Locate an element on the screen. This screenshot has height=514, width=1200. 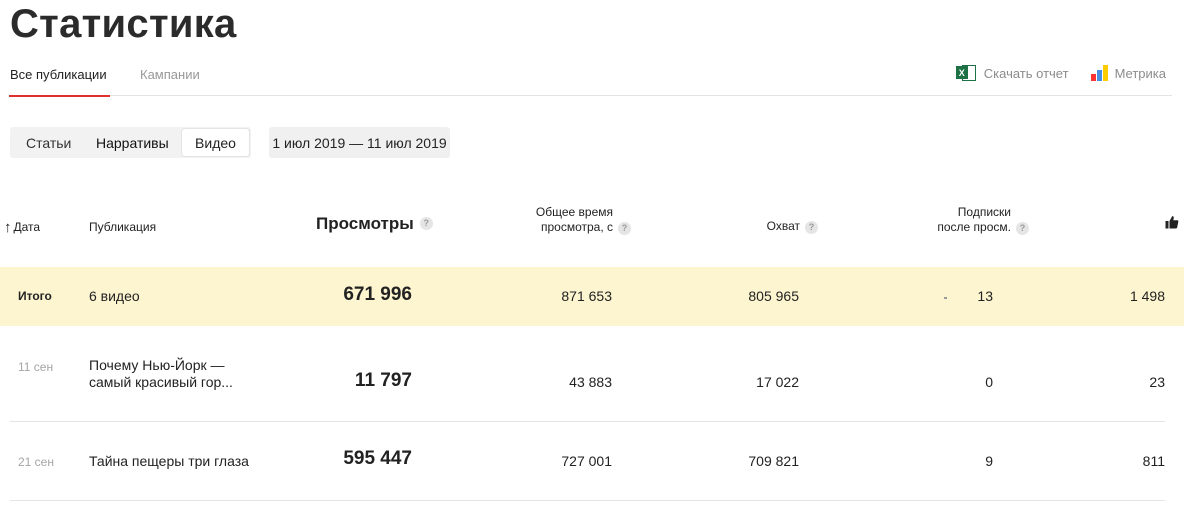
thumbs-up-icon is located at coordinates (1172, 222).